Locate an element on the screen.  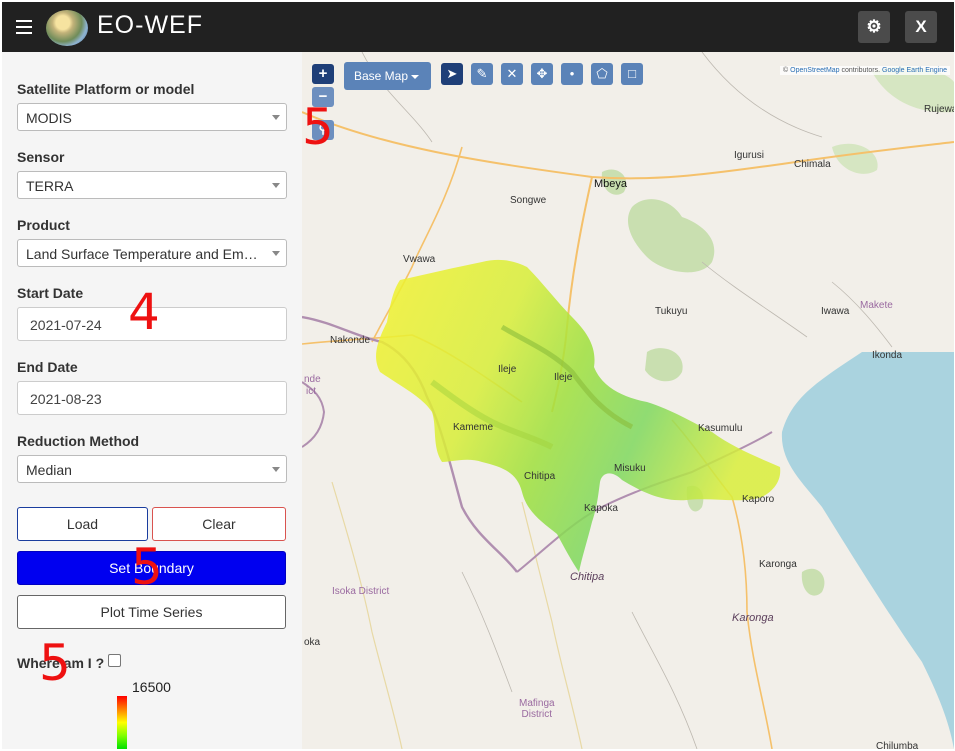
reduction-select: Median is located at coordinates (152, 469).